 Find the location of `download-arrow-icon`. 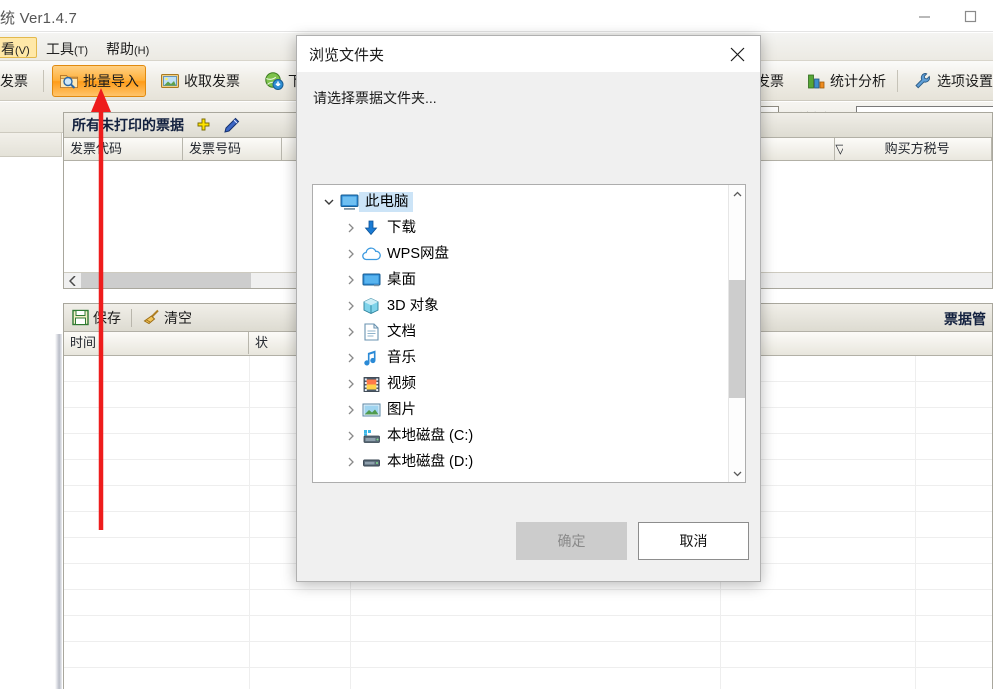

download-arrow-icon is located at coordinates (371, 228).